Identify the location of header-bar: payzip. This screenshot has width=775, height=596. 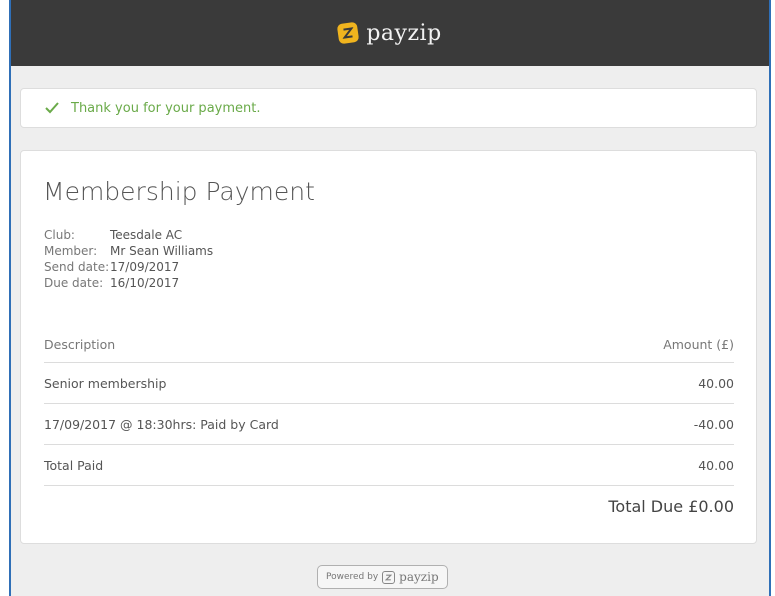
(390, 33).